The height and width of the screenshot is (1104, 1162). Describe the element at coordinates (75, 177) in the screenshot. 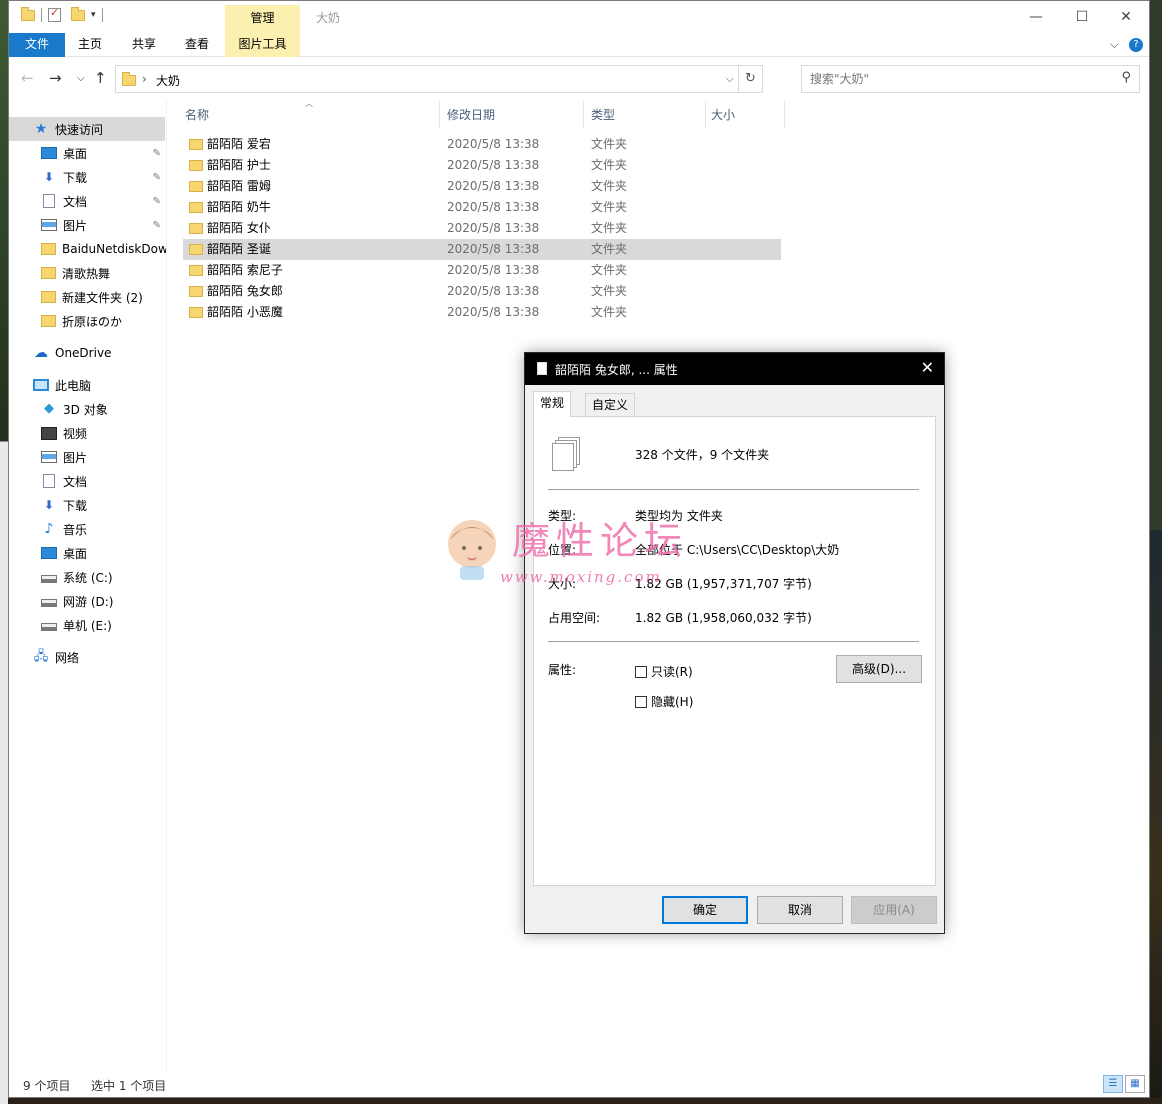

I see `sidebar-item-label: 下载` at that location.